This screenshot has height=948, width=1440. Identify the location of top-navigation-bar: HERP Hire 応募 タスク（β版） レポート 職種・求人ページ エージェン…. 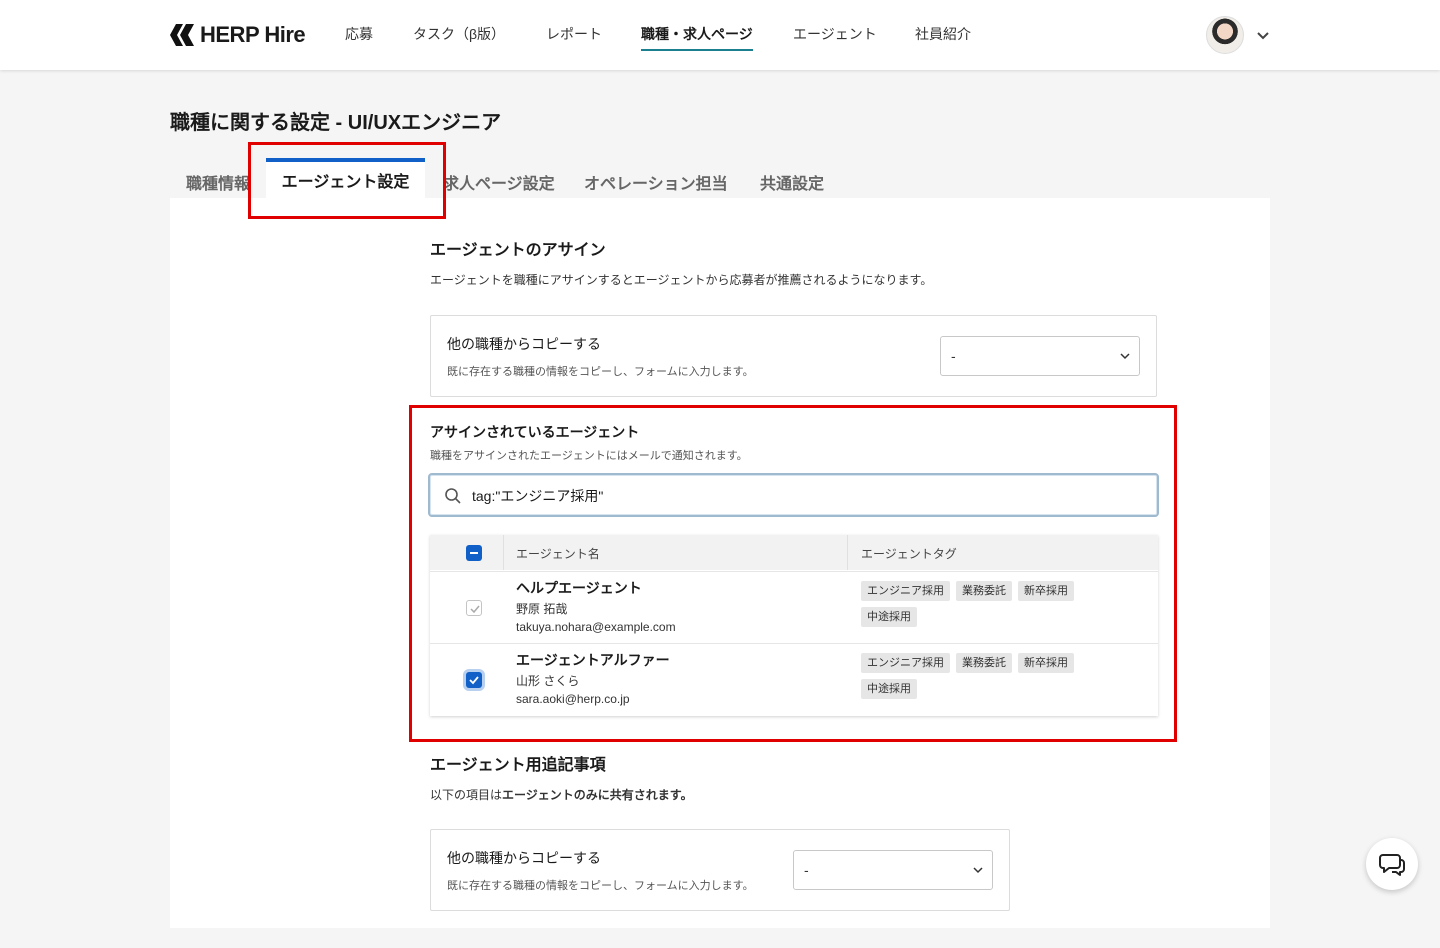
(720, 35).